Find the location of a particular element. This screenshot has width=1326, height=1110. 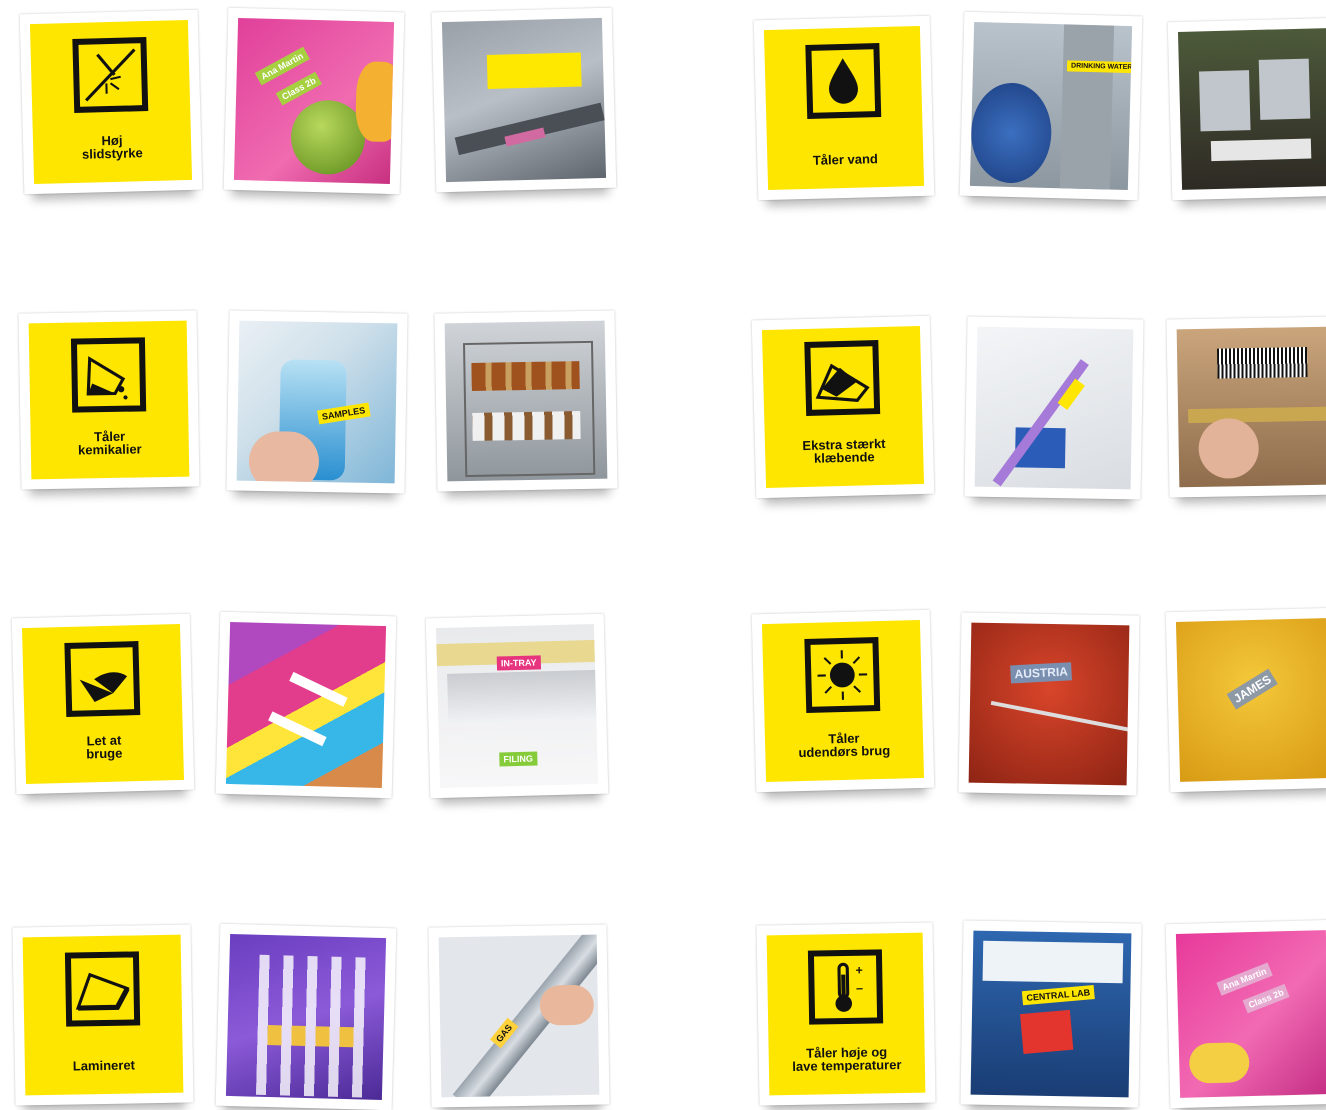

photo-shelf is located at coordinates (525, 400).